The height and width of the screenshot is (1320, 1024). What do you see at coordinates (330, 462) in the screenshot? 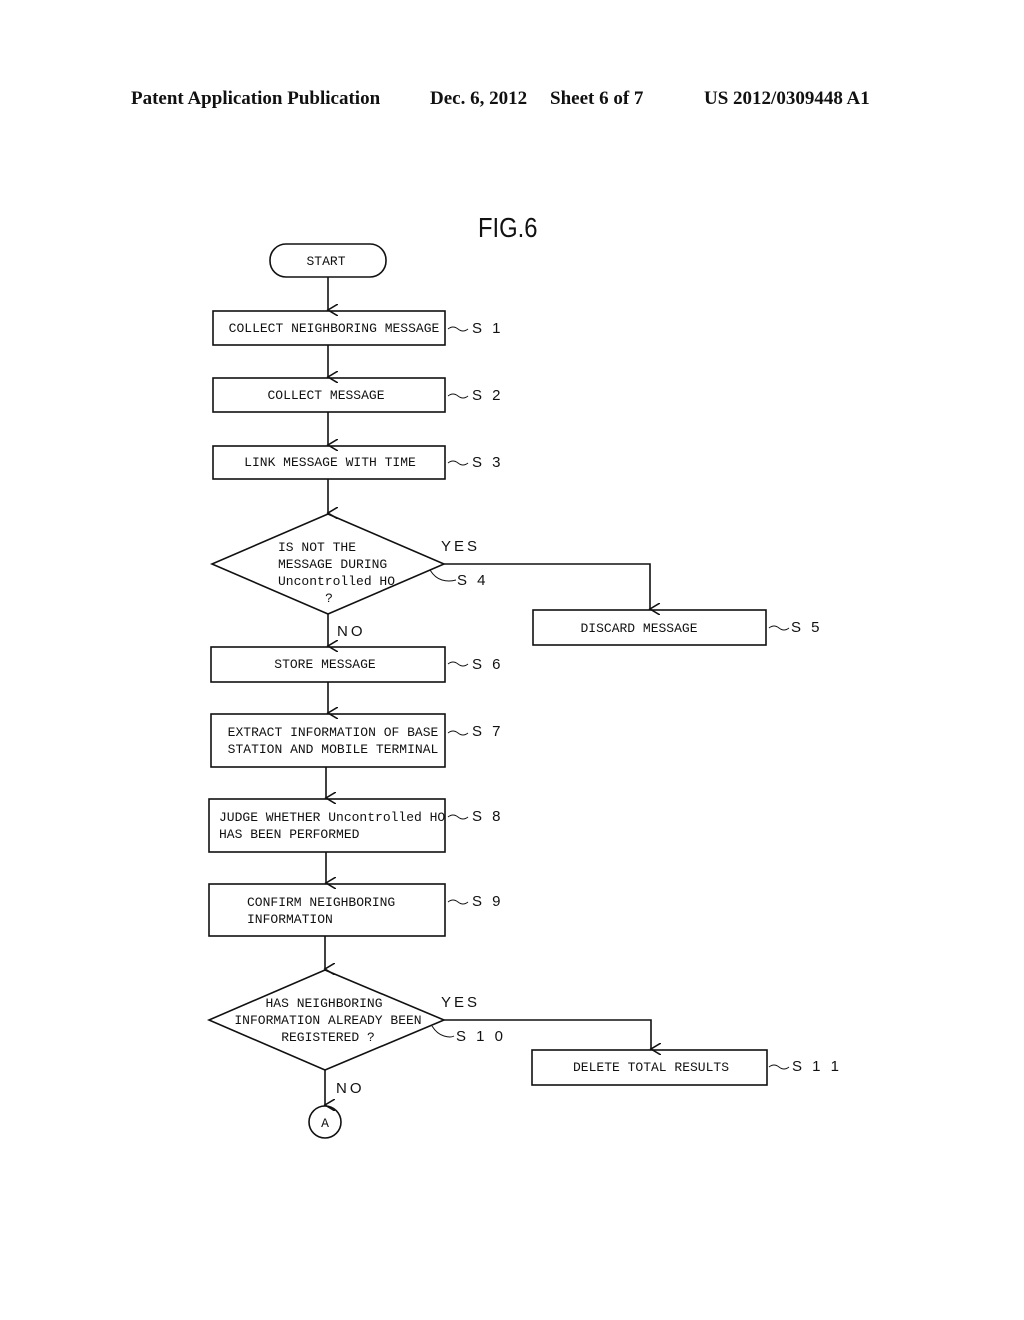
I see `step-s3-text: LINK MESSAGE WITH TIME` at bounding box center [330, 462].